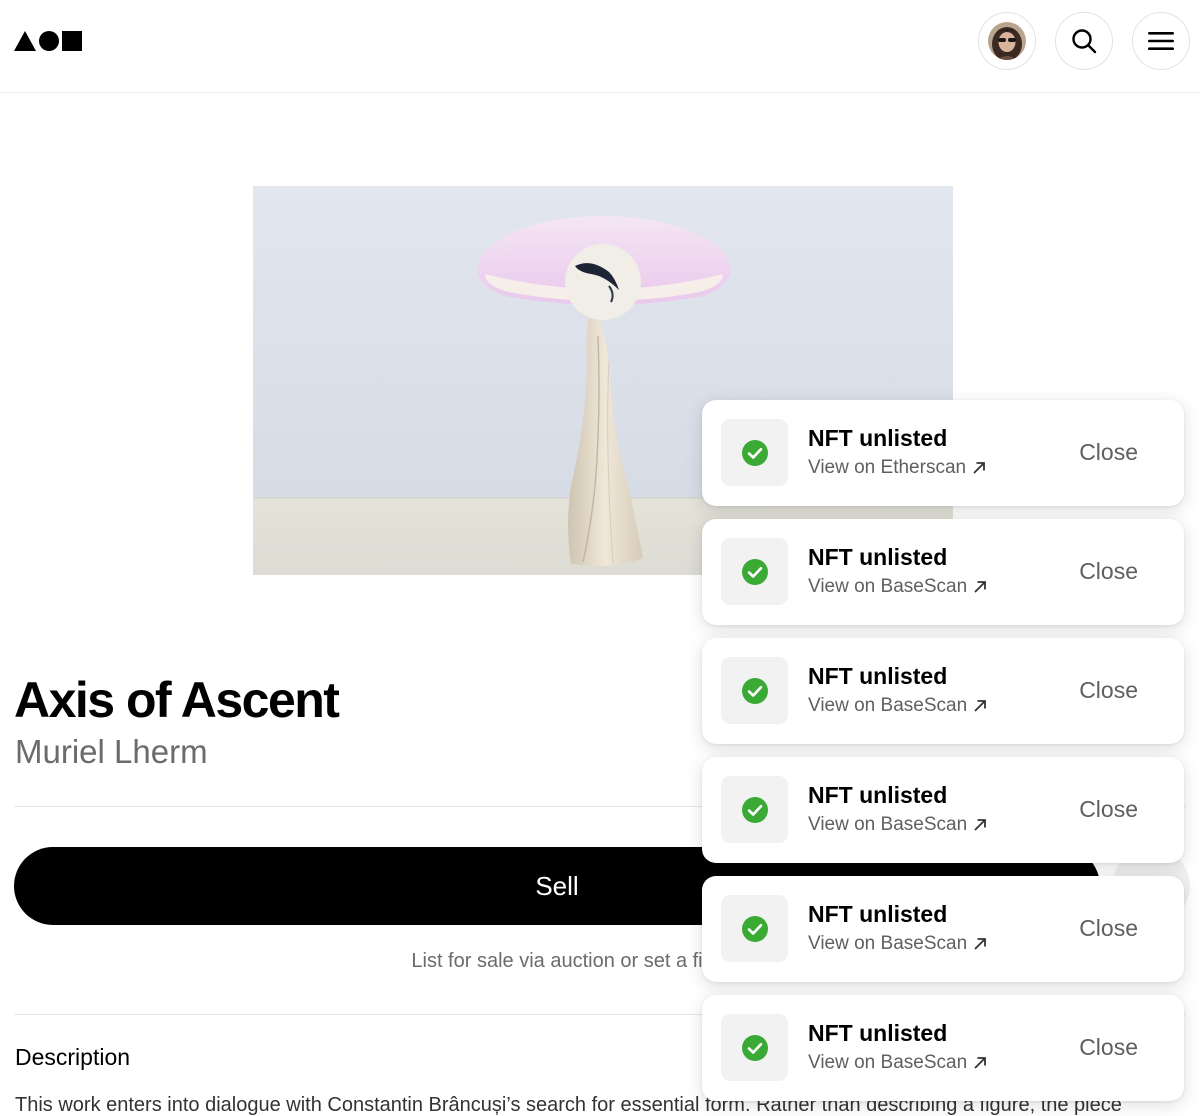  Describe the element at coordinates (49, 41) in the screenshot. I see `logo-icon` at that location.